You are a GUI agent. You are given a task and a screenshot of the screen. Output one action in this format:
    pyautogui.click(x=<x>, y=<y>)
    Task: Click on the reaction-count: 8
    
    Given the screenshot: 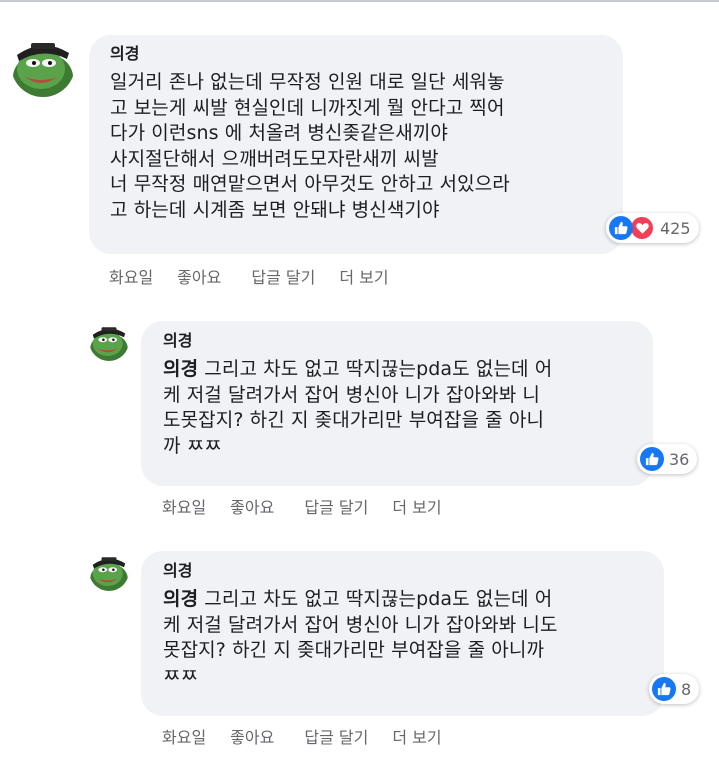 What is the action you would take?
    pyautogui.click(x=686, y=689)
    